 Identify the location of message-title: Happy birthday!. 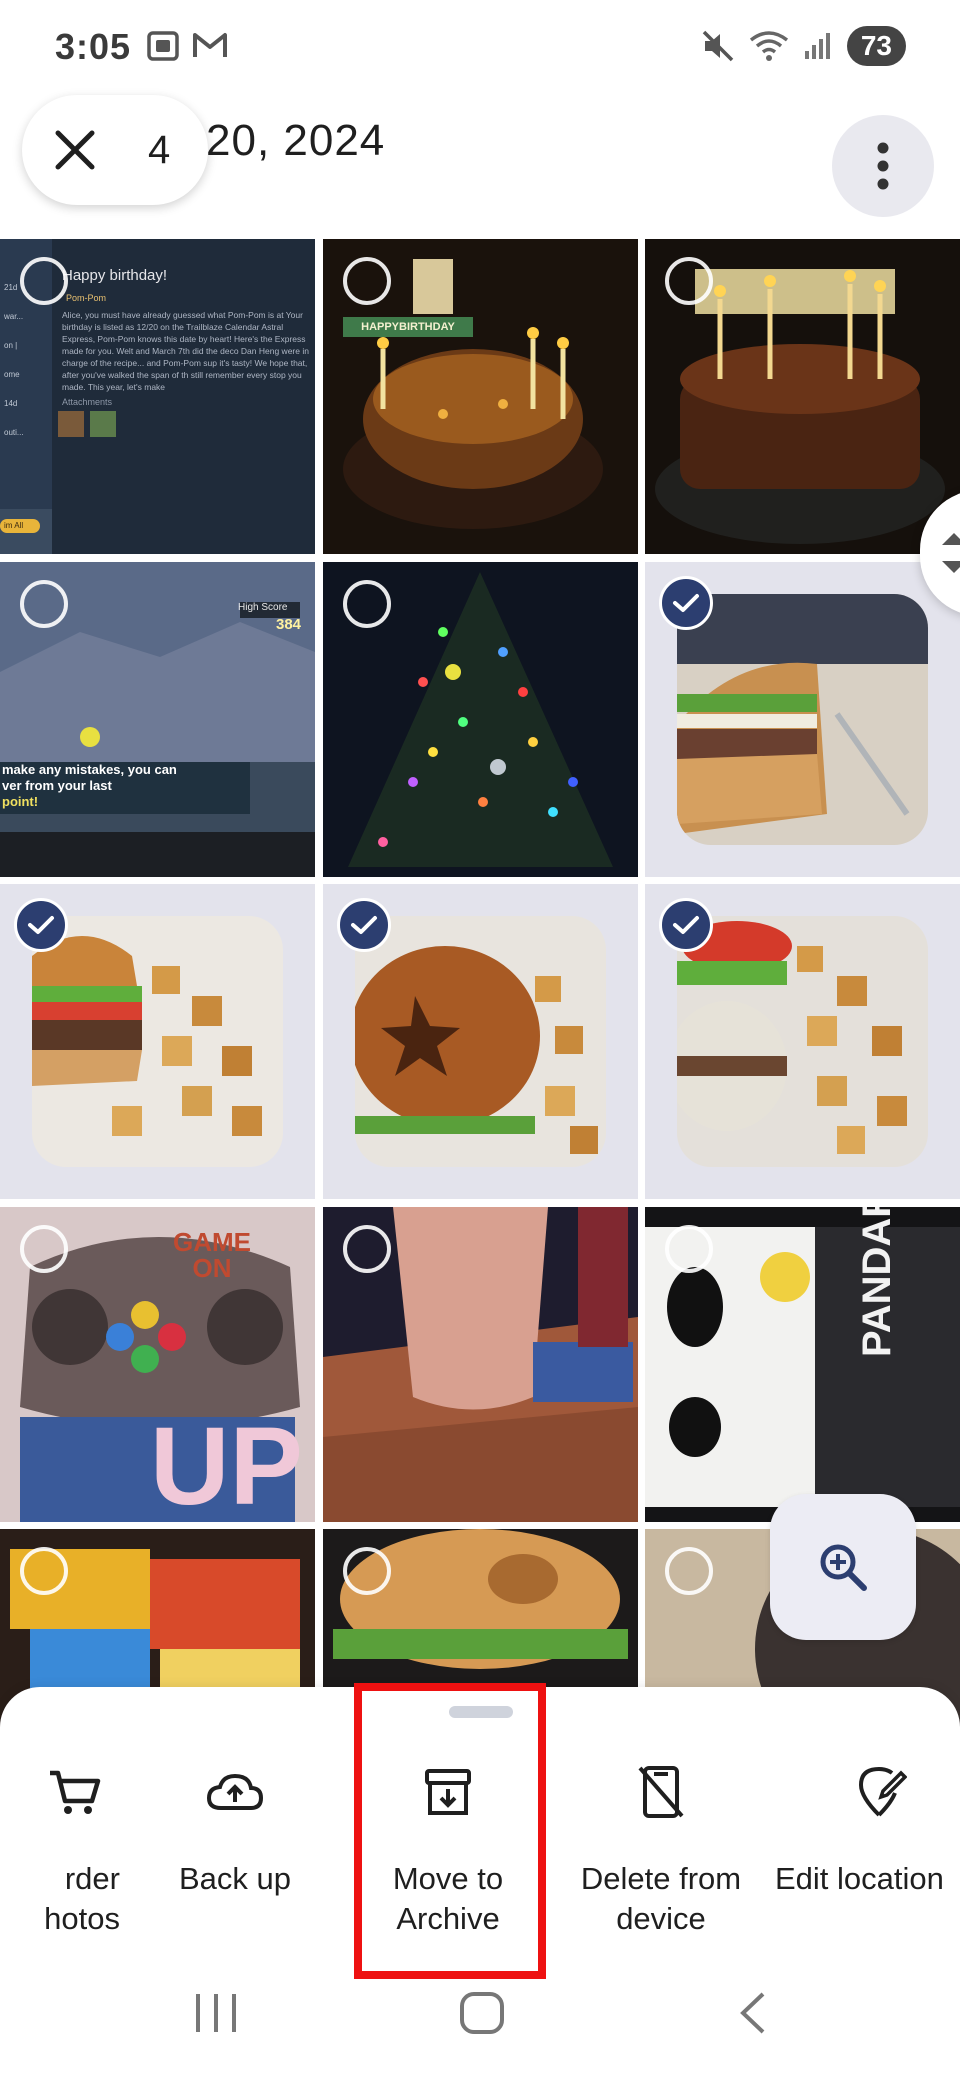
(115, 275).